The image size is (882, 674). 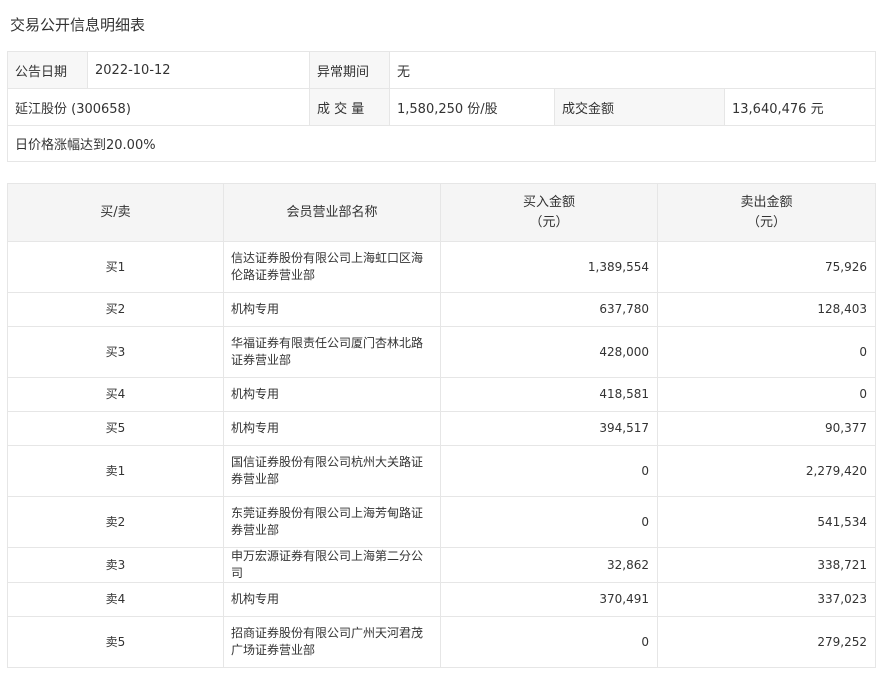 I want to click on row-side: 卖3, so click(x=115, y=565).